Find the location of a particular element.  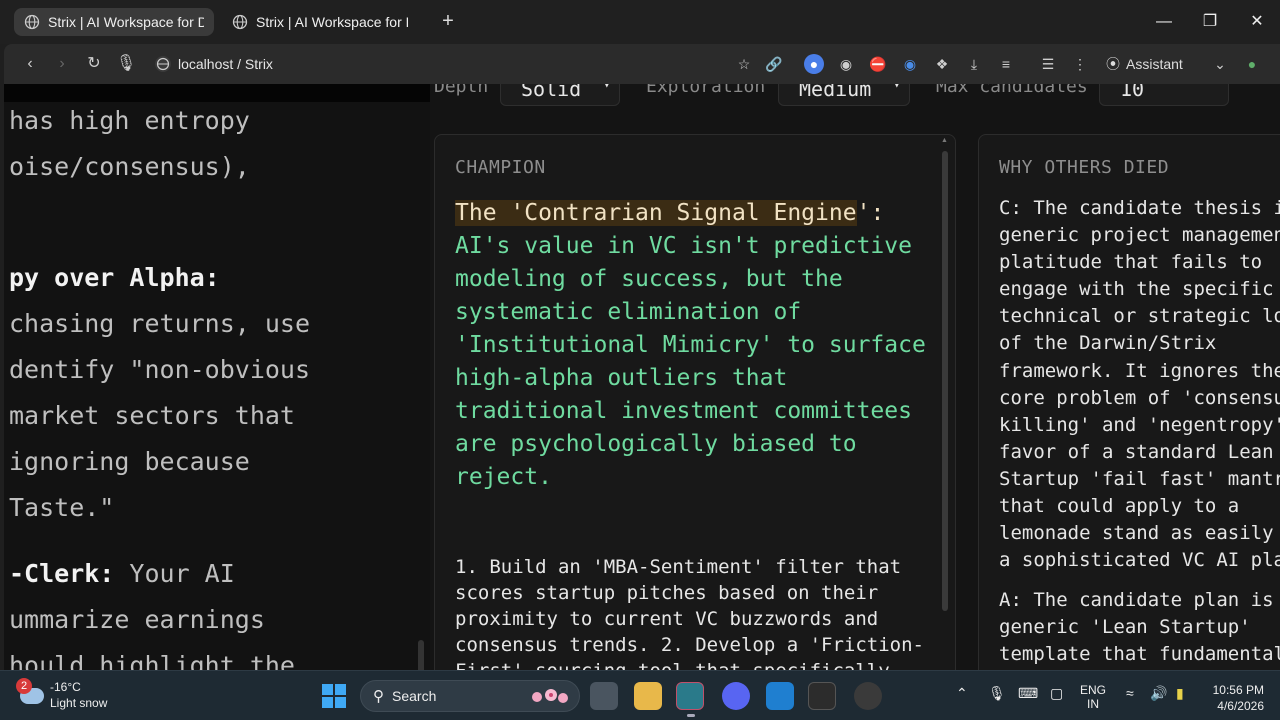

depth-select: Solid ▼ is located at coordinates (560, 95).